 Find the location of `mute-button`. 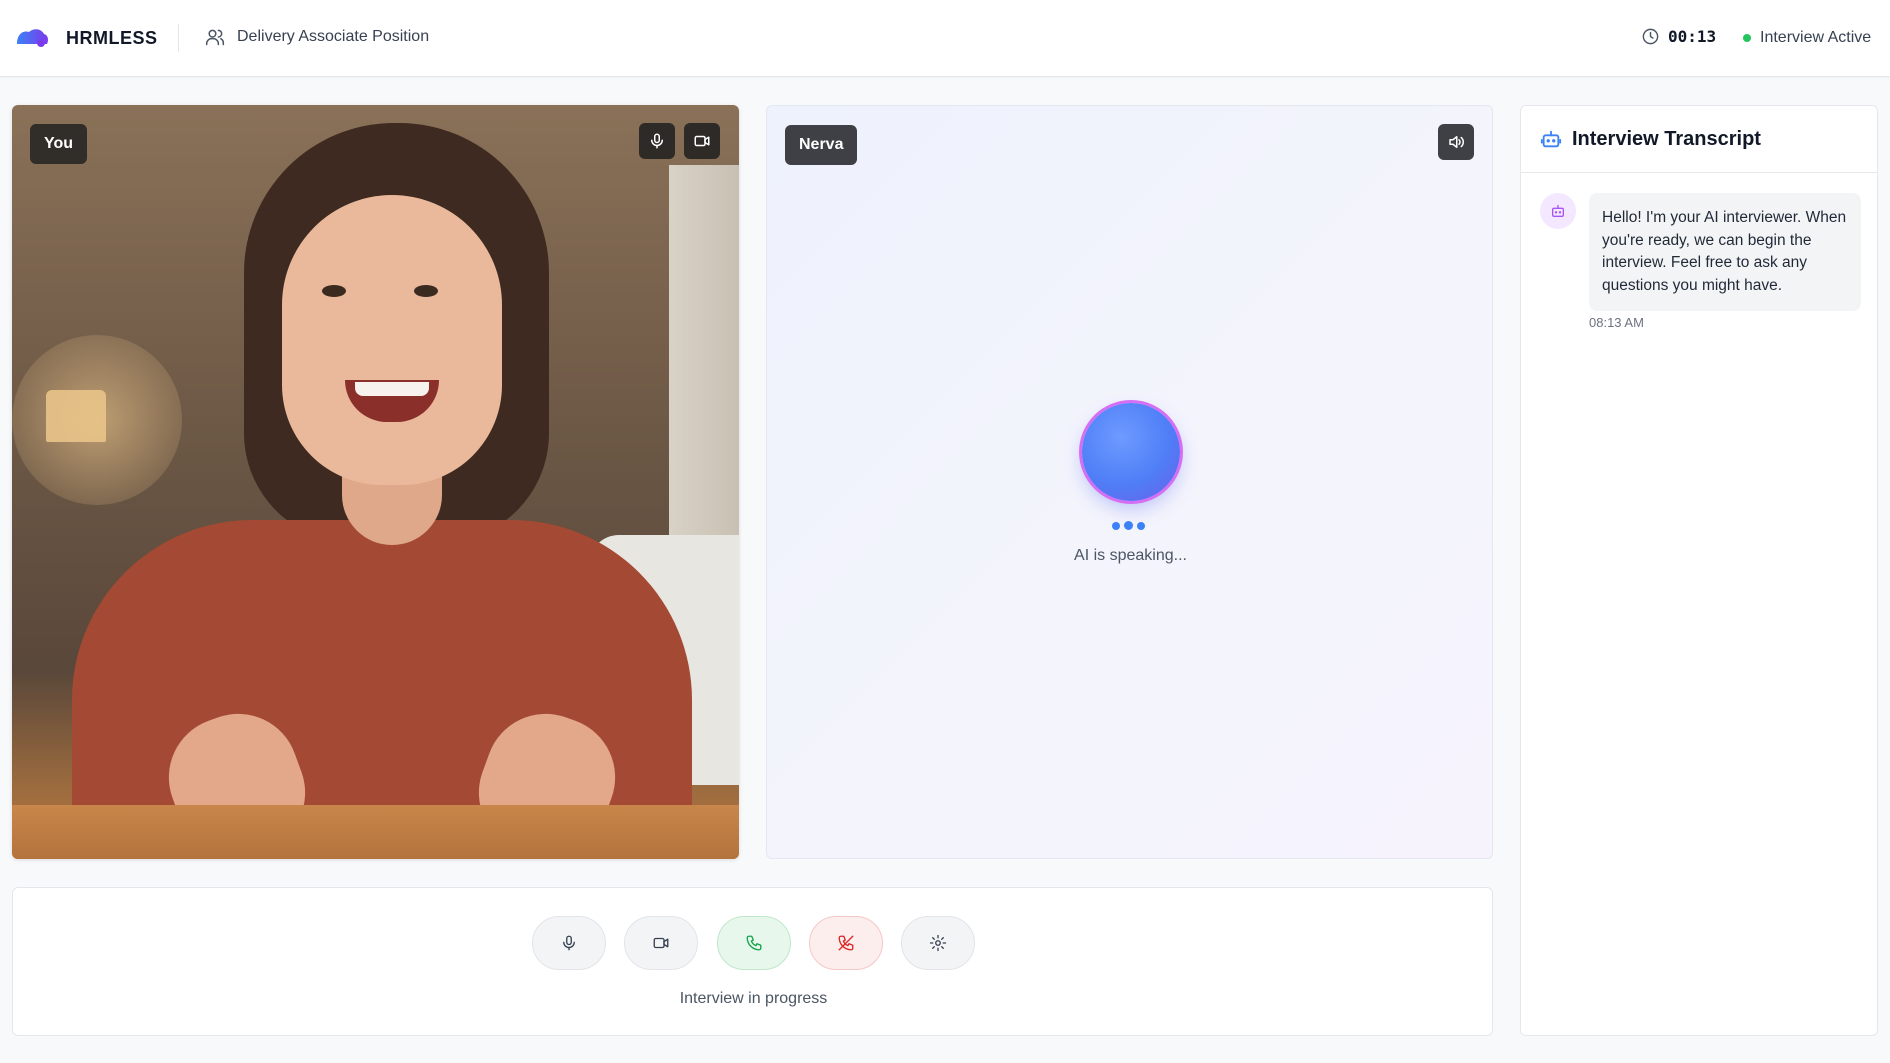

mute-button is located at coordinates (569, 943).